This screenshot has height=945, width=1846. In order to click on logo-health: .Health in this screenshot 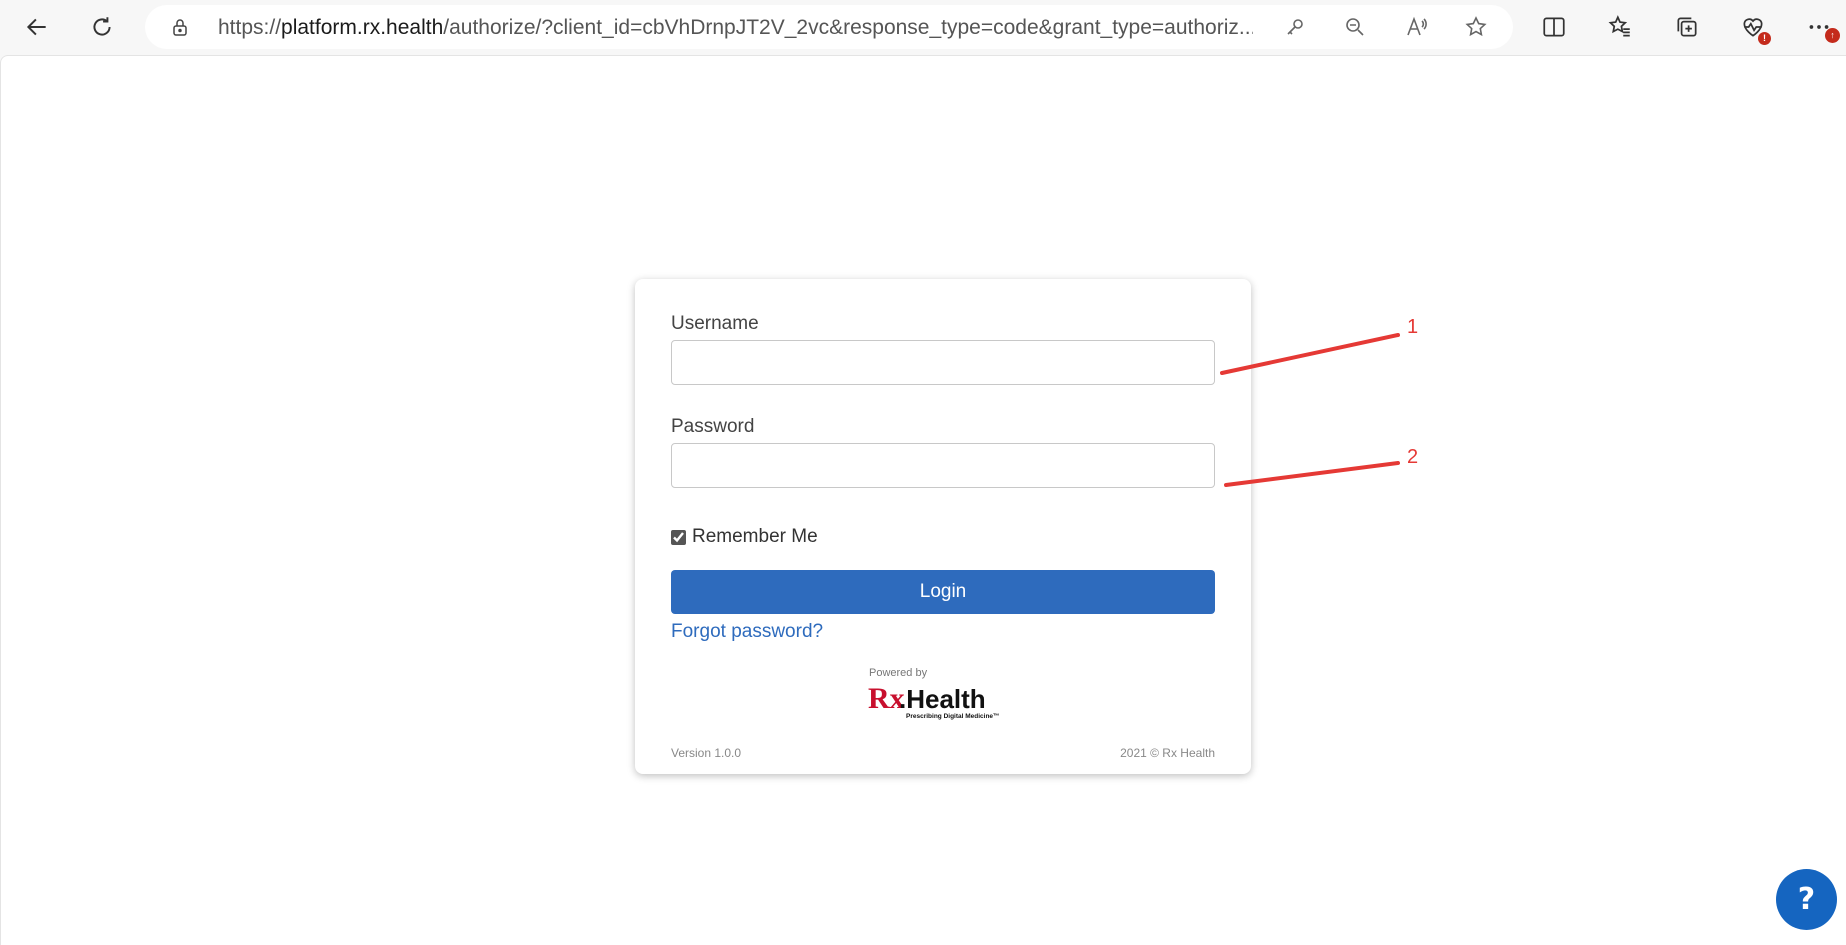, I will do `click(942, 699)`.